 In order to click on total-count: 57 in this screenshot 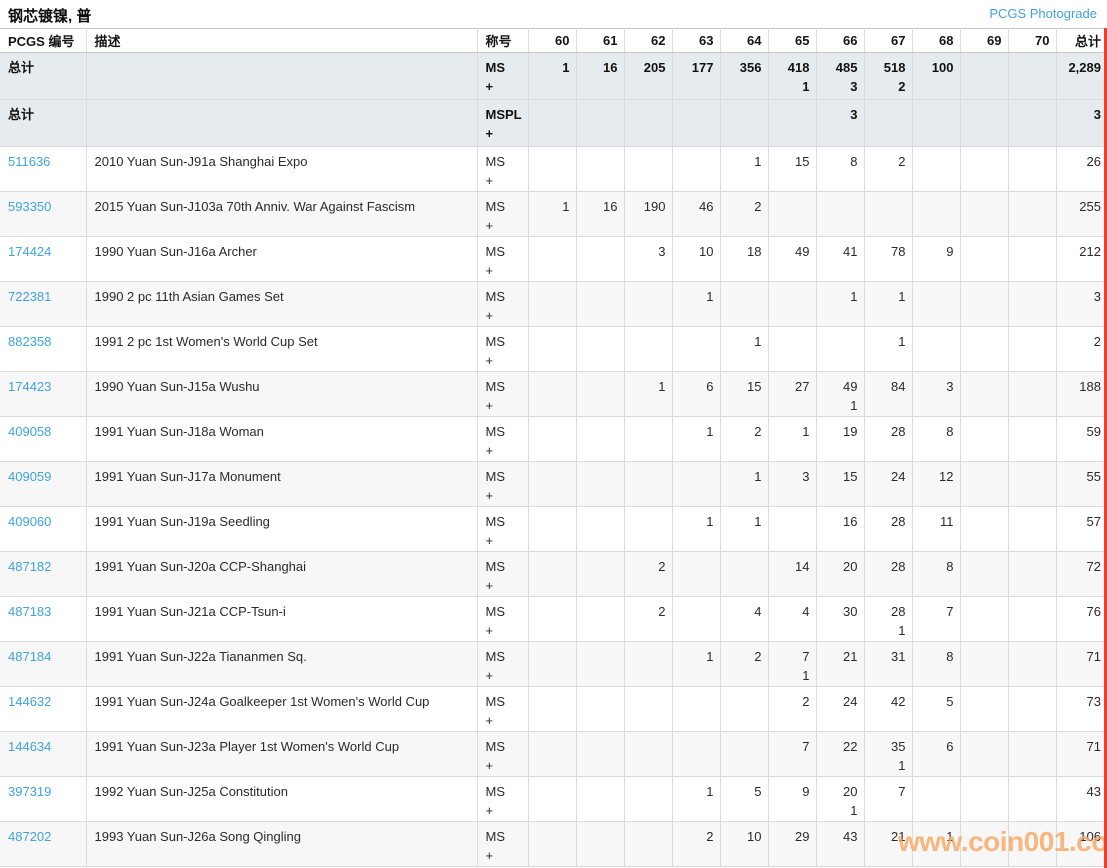, I will do `click(1093, 521)`.